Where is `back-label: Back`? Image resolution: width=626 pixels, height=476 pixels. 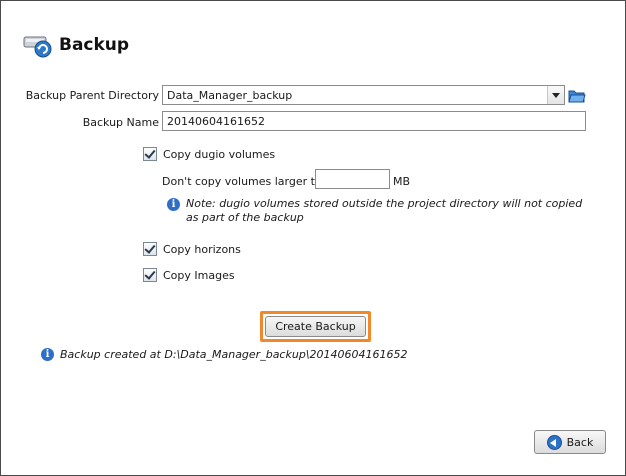 back-label: Back is located at coordinates (580, 442).